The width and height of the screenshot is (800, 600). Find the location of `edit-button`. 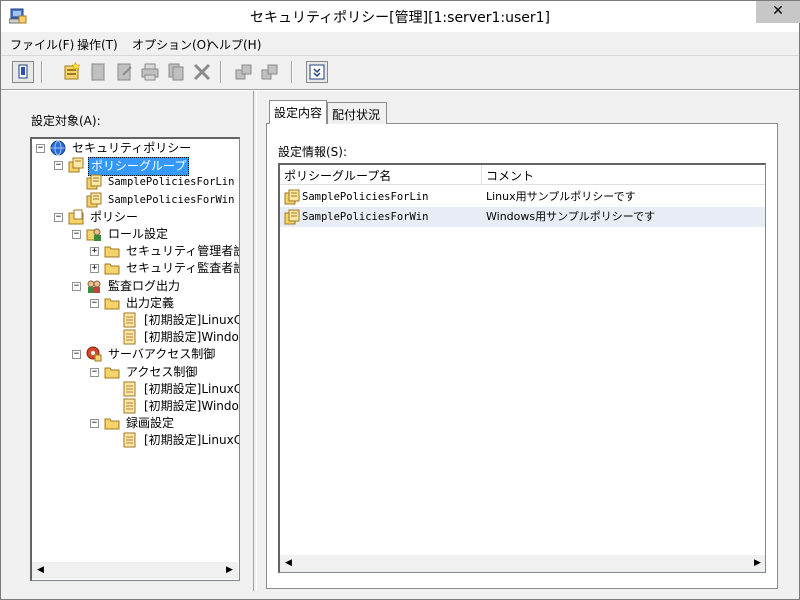

edit-button is located at coordinates (124, 72).